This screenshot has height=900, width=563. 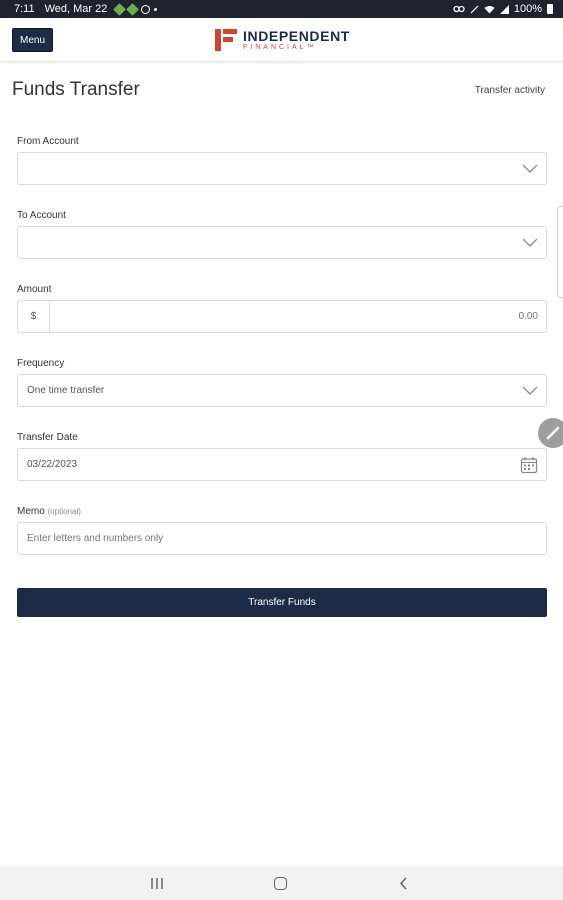 I want to click on wifi-icon, so click(x=489, y=9).